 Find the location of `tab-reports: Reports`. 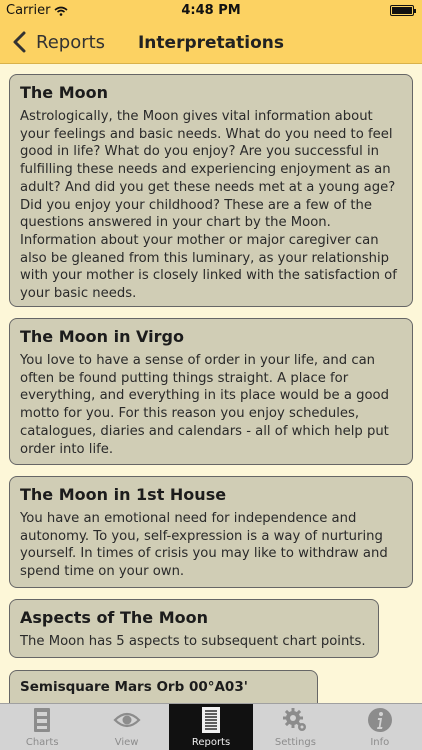

tab-reports: Reports is located at coordinates (211, 727).